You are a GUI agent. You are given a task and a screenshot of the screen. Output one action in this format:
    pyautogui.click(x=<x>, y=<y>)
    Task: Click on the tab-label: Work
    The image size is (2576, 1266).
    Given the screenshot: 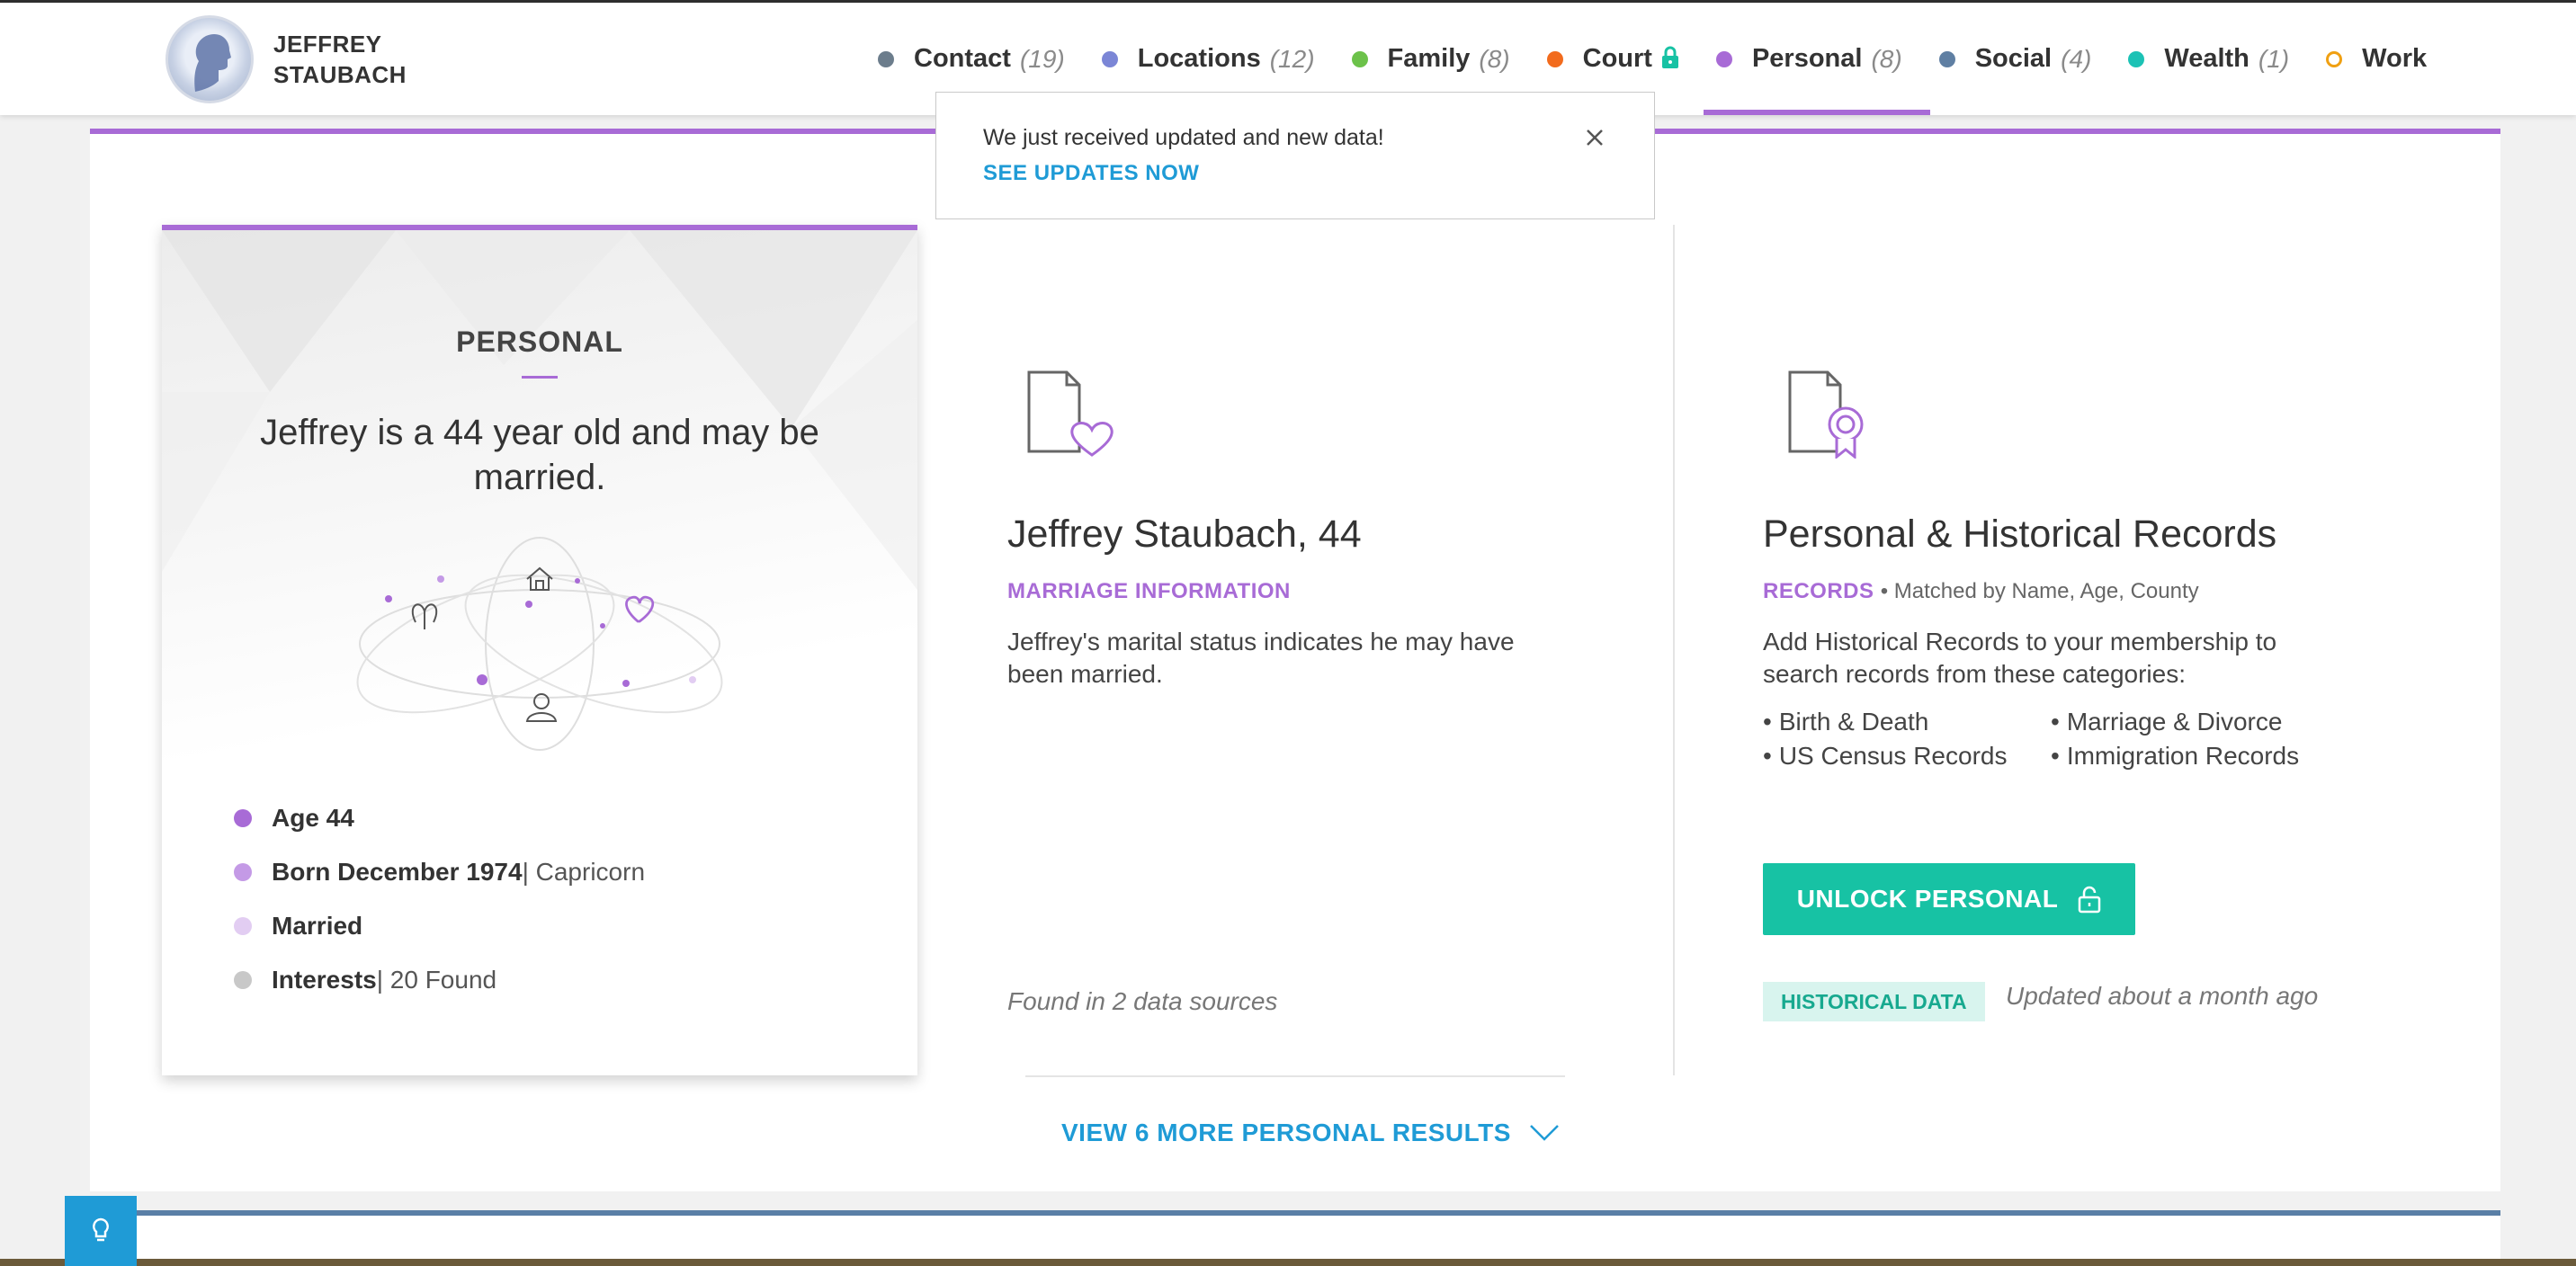 What is the action you would take?
    pyautogui.click(x=2395, y=59)
    